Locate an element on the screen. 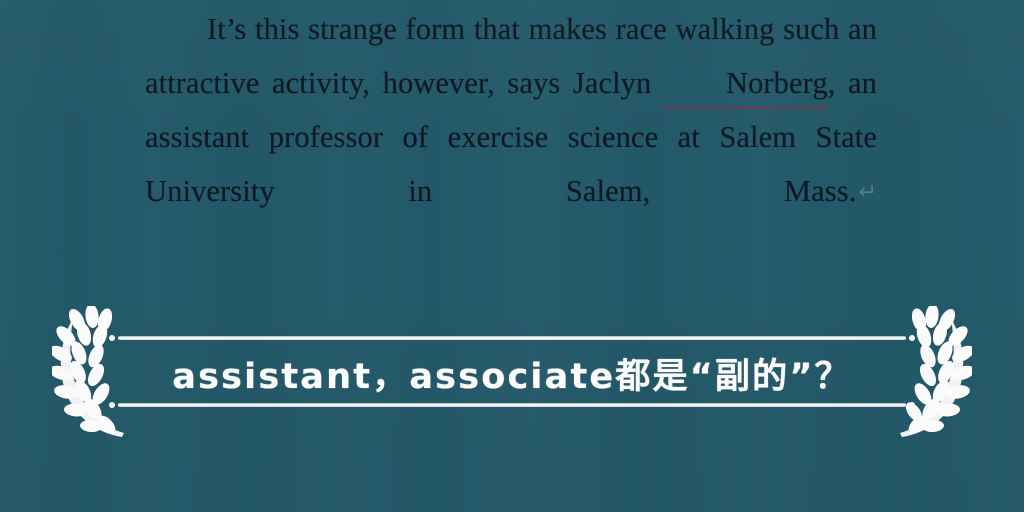 Image resolution: width=1024 pixels, height=512 pixels. misspelled-word-norberg: Norberg is located at coordinates (745, 83).